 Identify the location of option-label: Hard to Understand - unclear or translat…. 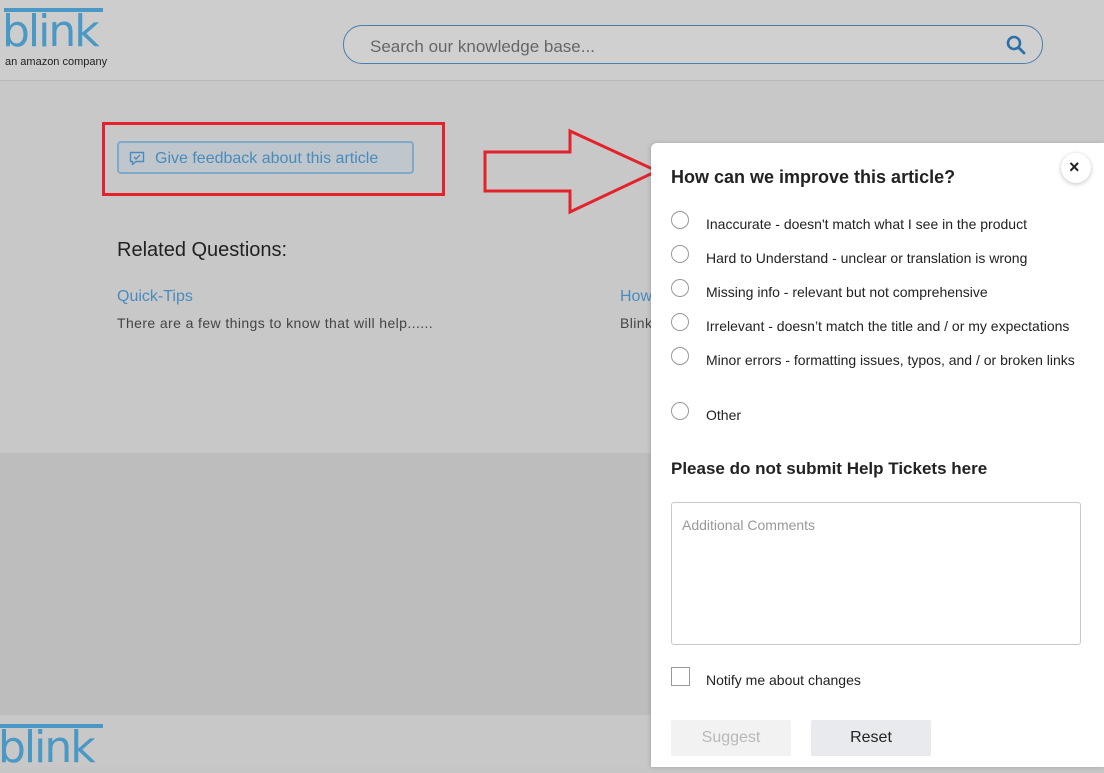
(867, 258).